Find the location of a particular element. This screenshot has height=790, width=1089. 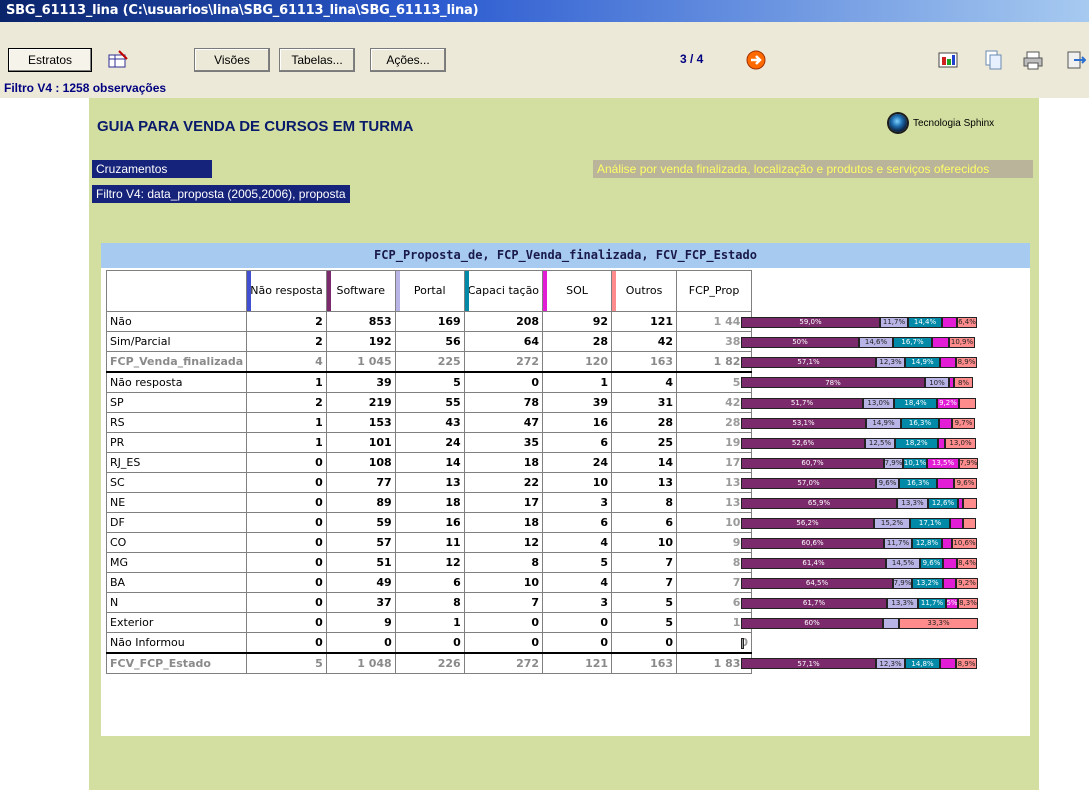

bar-segment: 53,1% is located at coordinates (803, 423).